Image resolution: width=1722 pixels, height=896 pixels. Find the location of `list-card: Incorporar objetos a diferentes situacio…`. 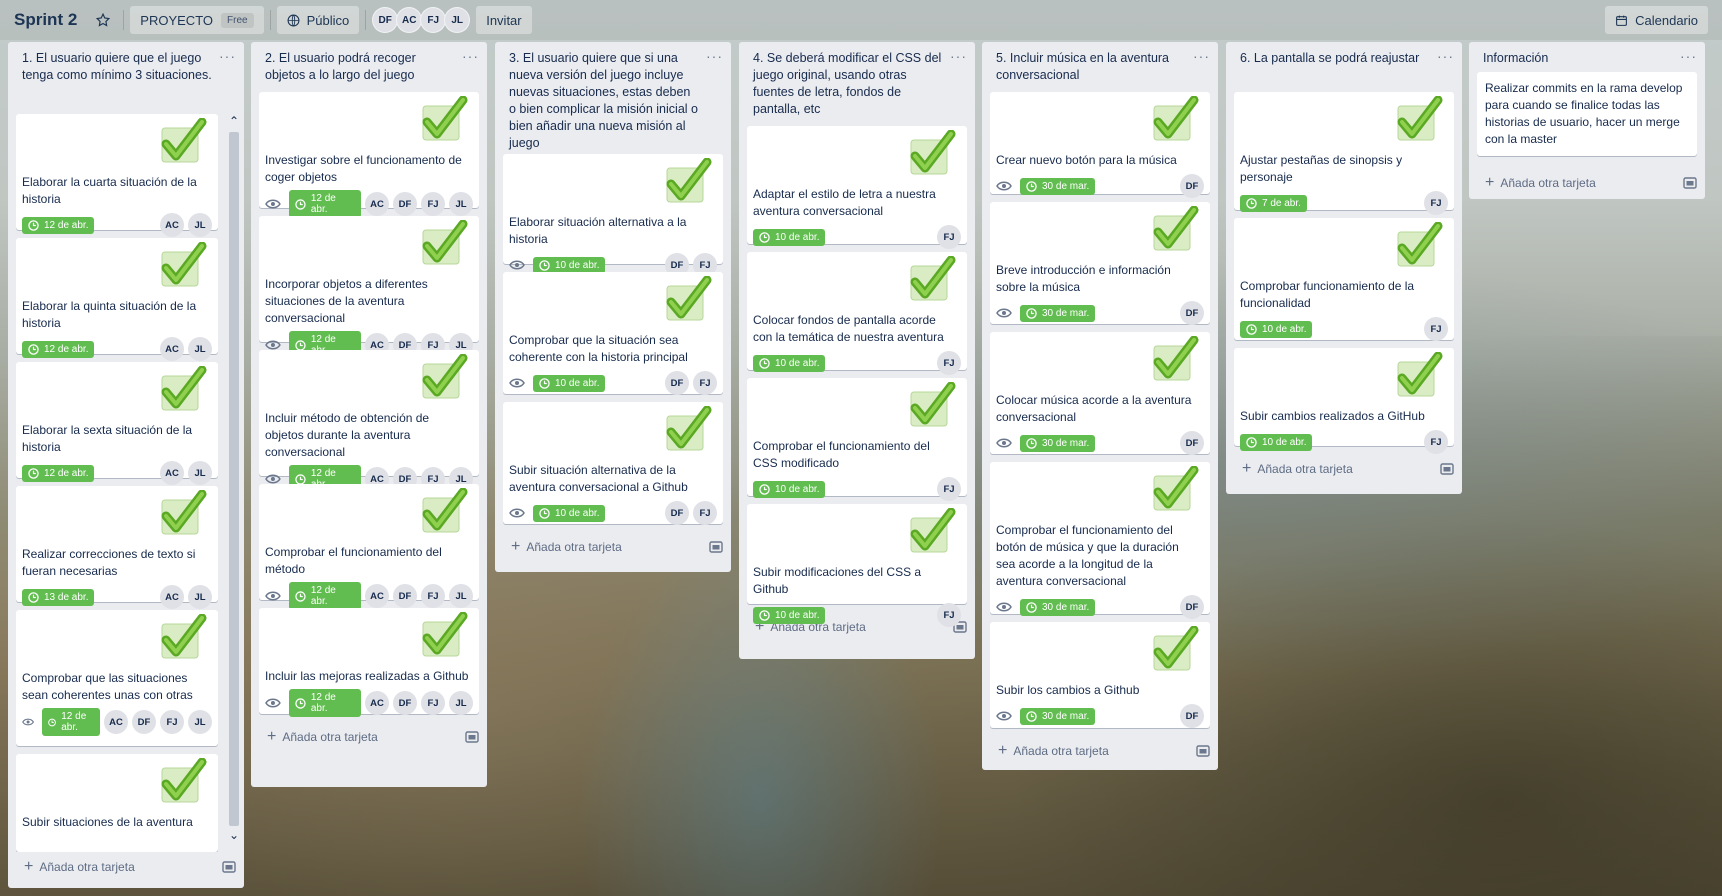

list-card: Incorporar objetos a diferentes situacio… is located at coordinates (369, 287).